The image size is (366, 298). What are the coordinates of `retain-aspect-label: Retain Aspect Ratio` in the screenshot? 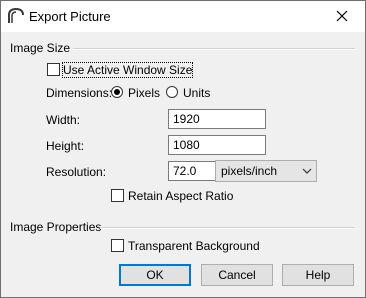 It's located at (180, 196).